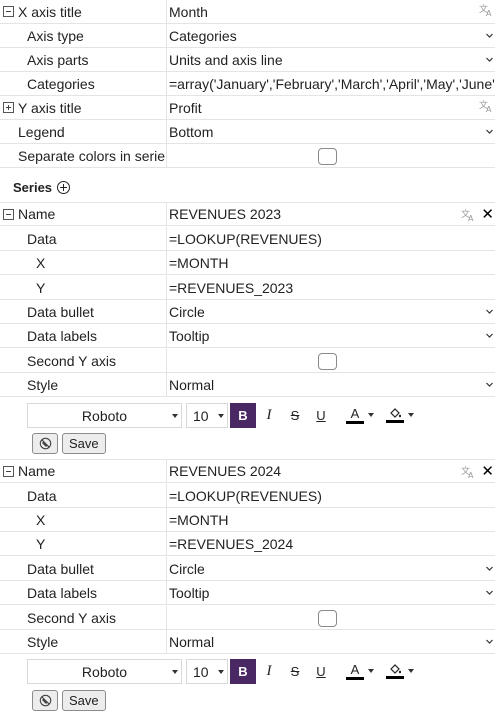  Describe the element at coordinates (247, 361) in the screenshot. I see `second-y-axis-row: Second Y axis` at that location.